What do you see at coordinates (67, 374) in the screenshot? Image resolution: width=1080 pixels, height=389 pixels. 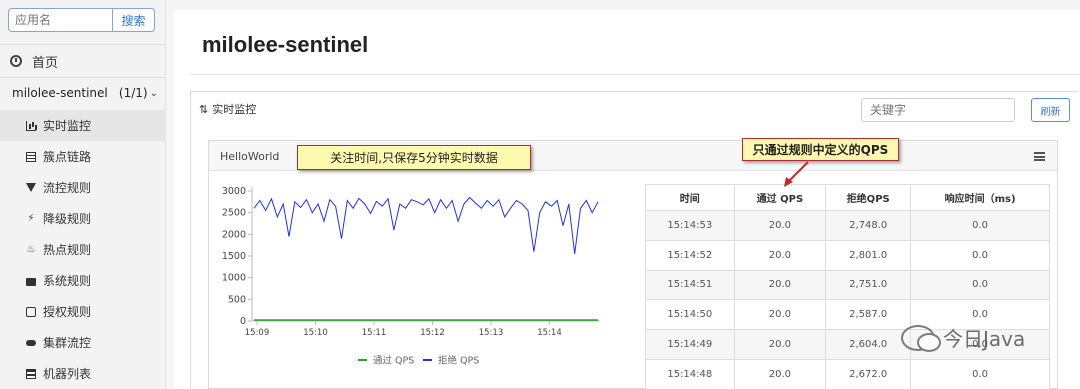 I see `sidebar-item-label: 机器列表` at bounding box center [67, 374].